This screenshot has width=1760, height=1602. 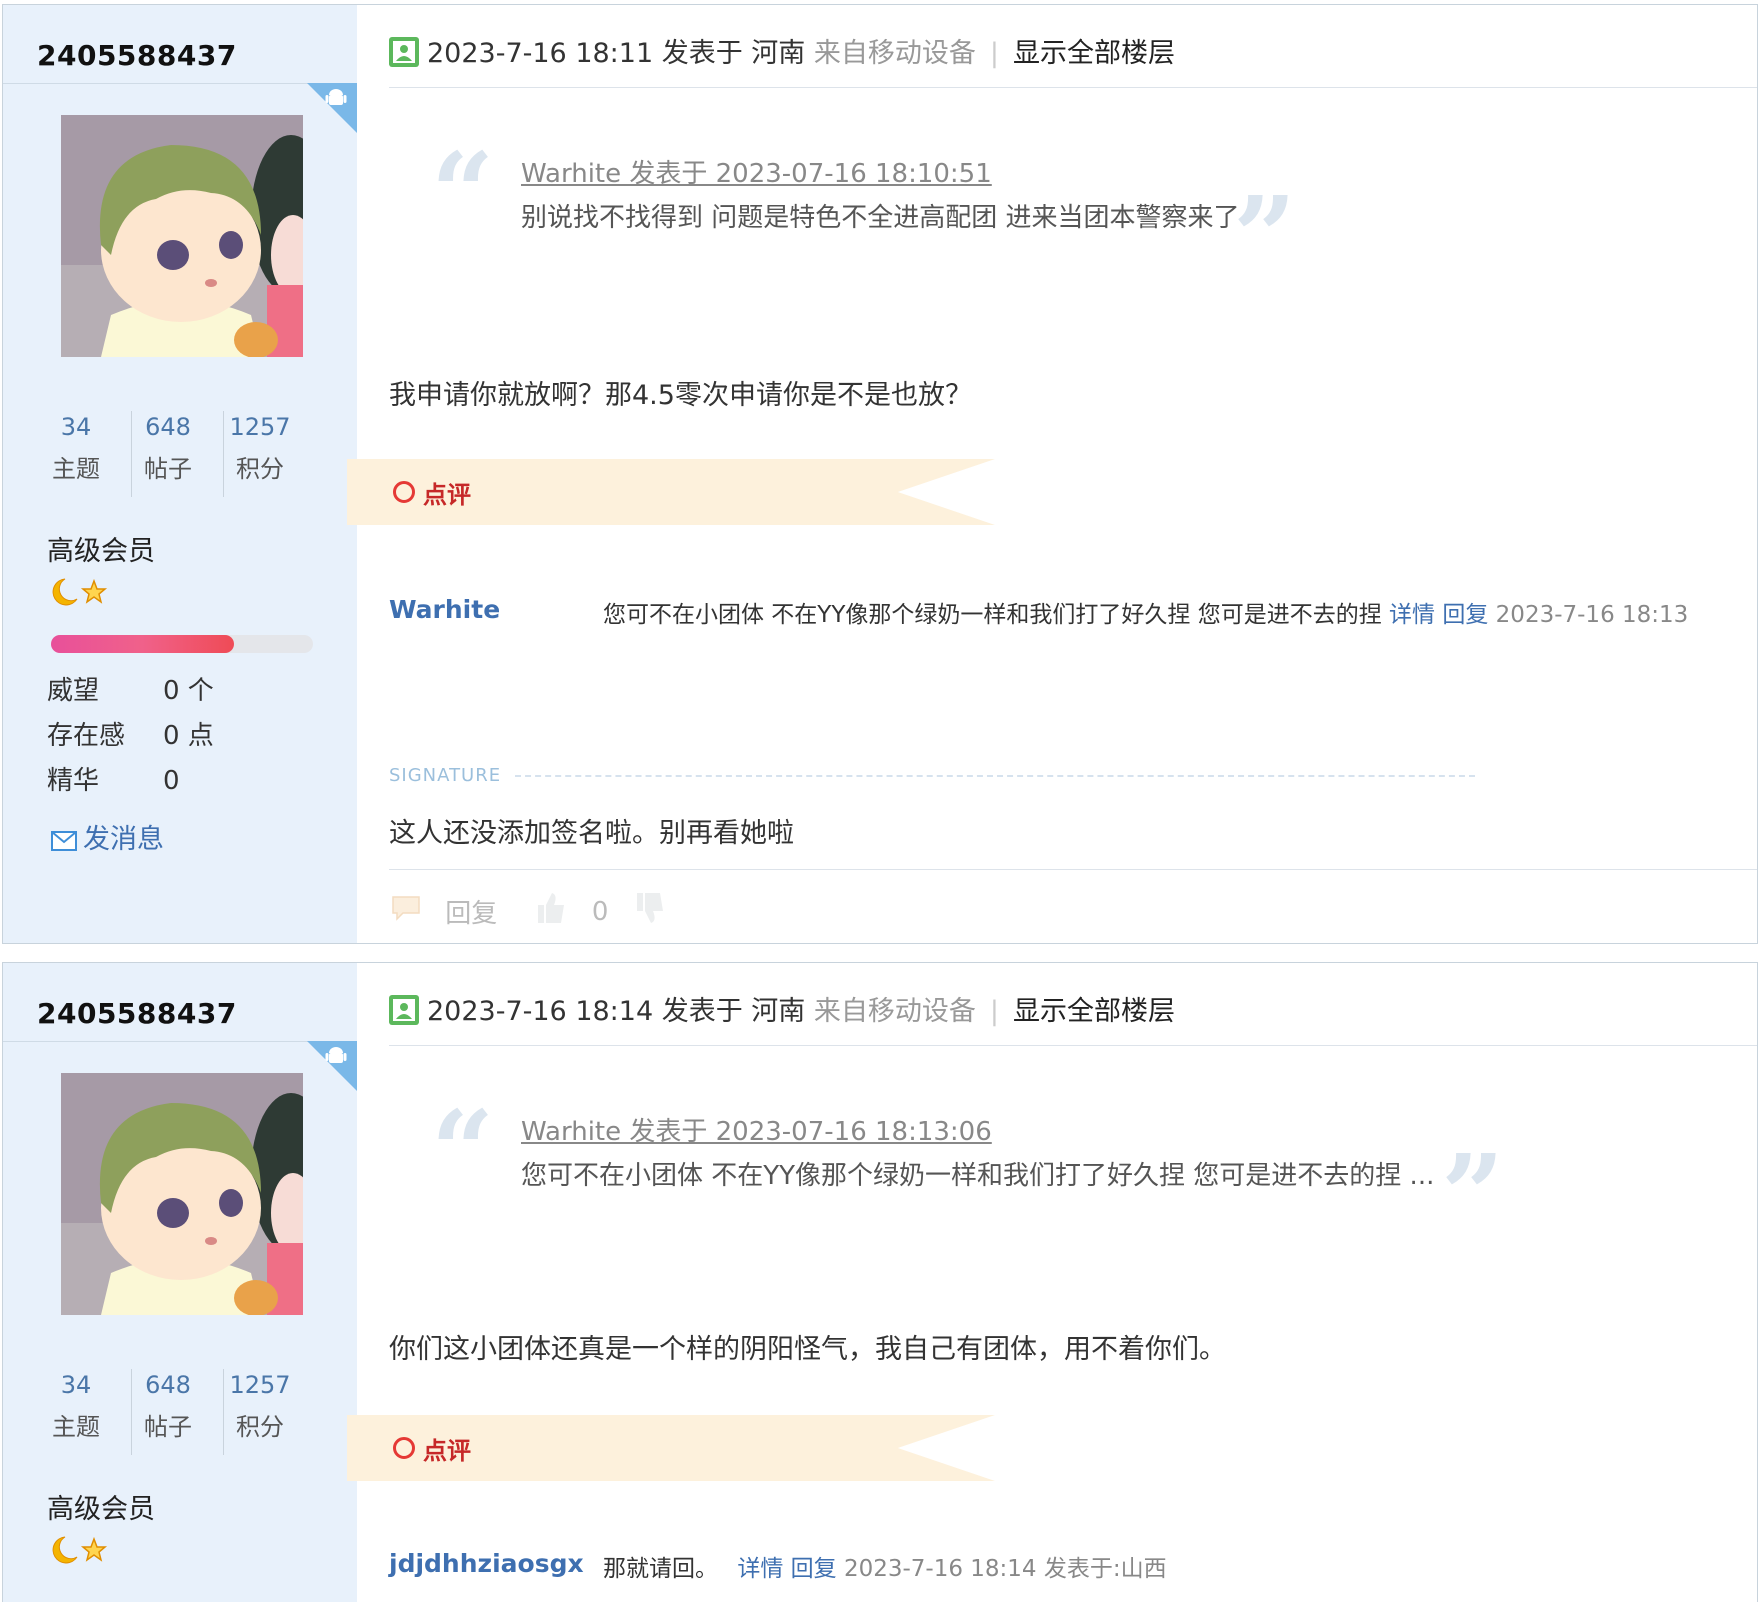 What do you see at coordinates (107, 836) in the screenshot?
I see `send-message-link: 发消息` at bounding box center [107, 836].